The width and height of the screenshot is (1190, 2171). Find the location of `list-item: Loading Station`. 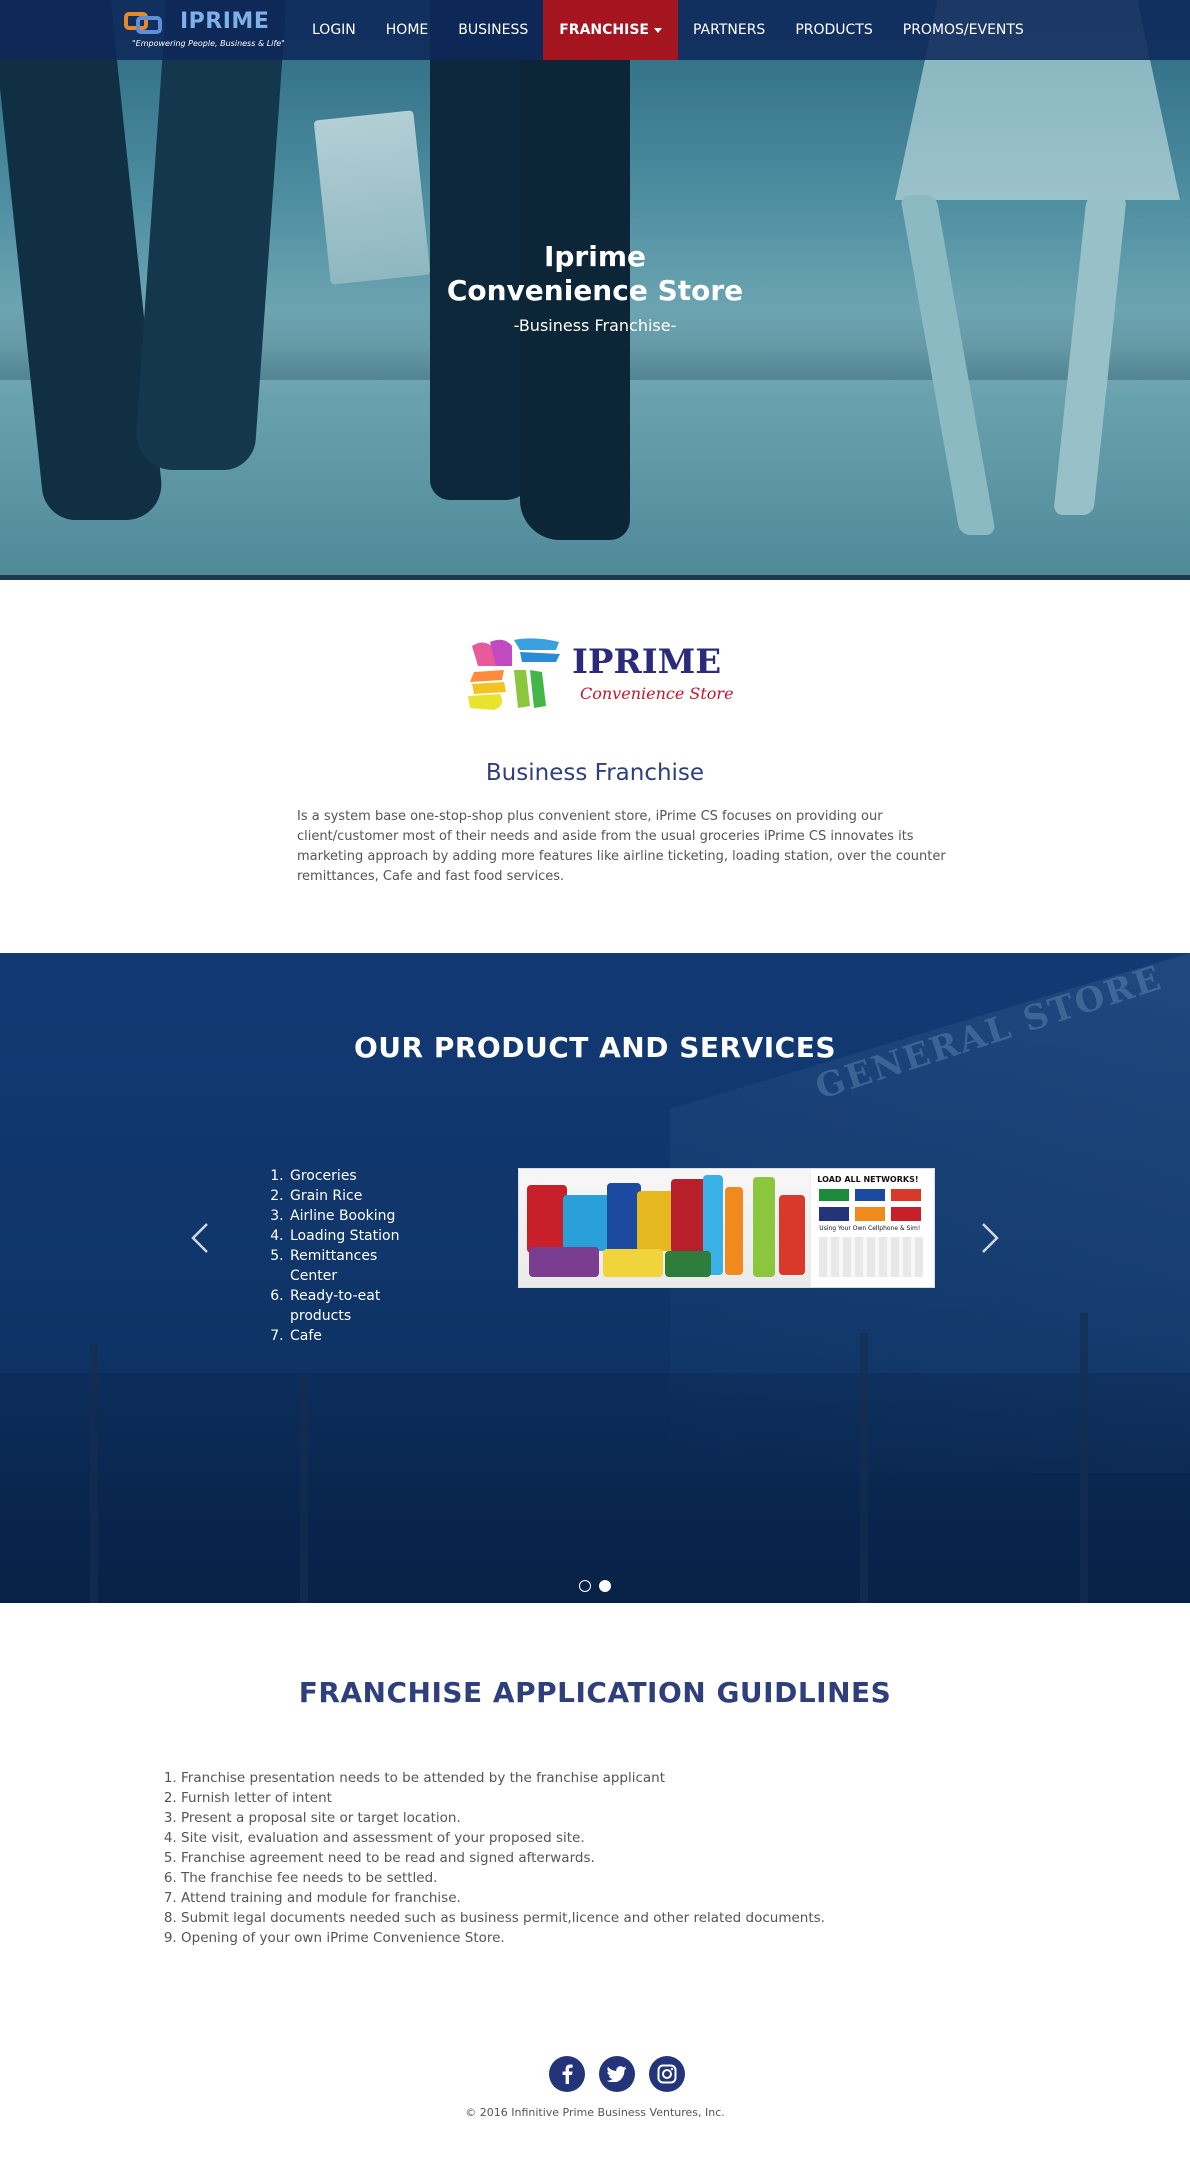

list-item: Loading Station is located at coordinates (354, 1236).